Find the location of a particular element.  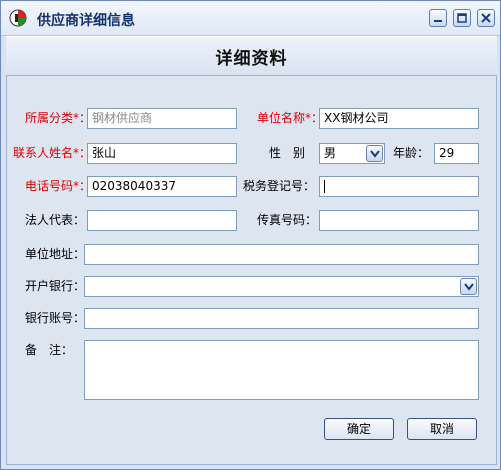

unit-name-label-text: 单位名称 is located at coordinates (281, 118).